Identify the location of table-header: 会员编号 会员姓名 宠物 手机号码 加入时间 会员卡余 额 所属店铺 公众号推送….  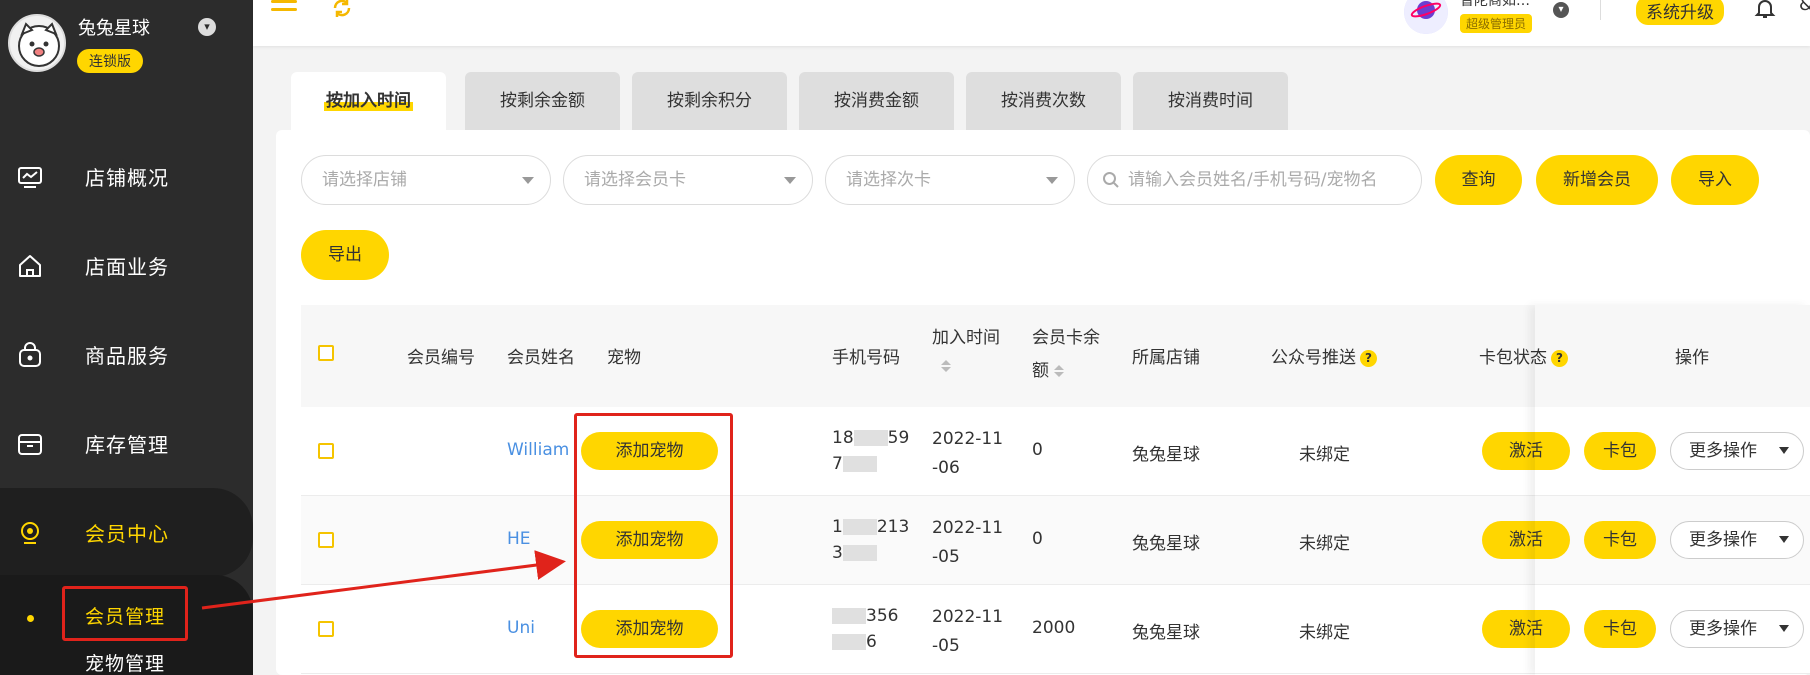
(1055, 356).